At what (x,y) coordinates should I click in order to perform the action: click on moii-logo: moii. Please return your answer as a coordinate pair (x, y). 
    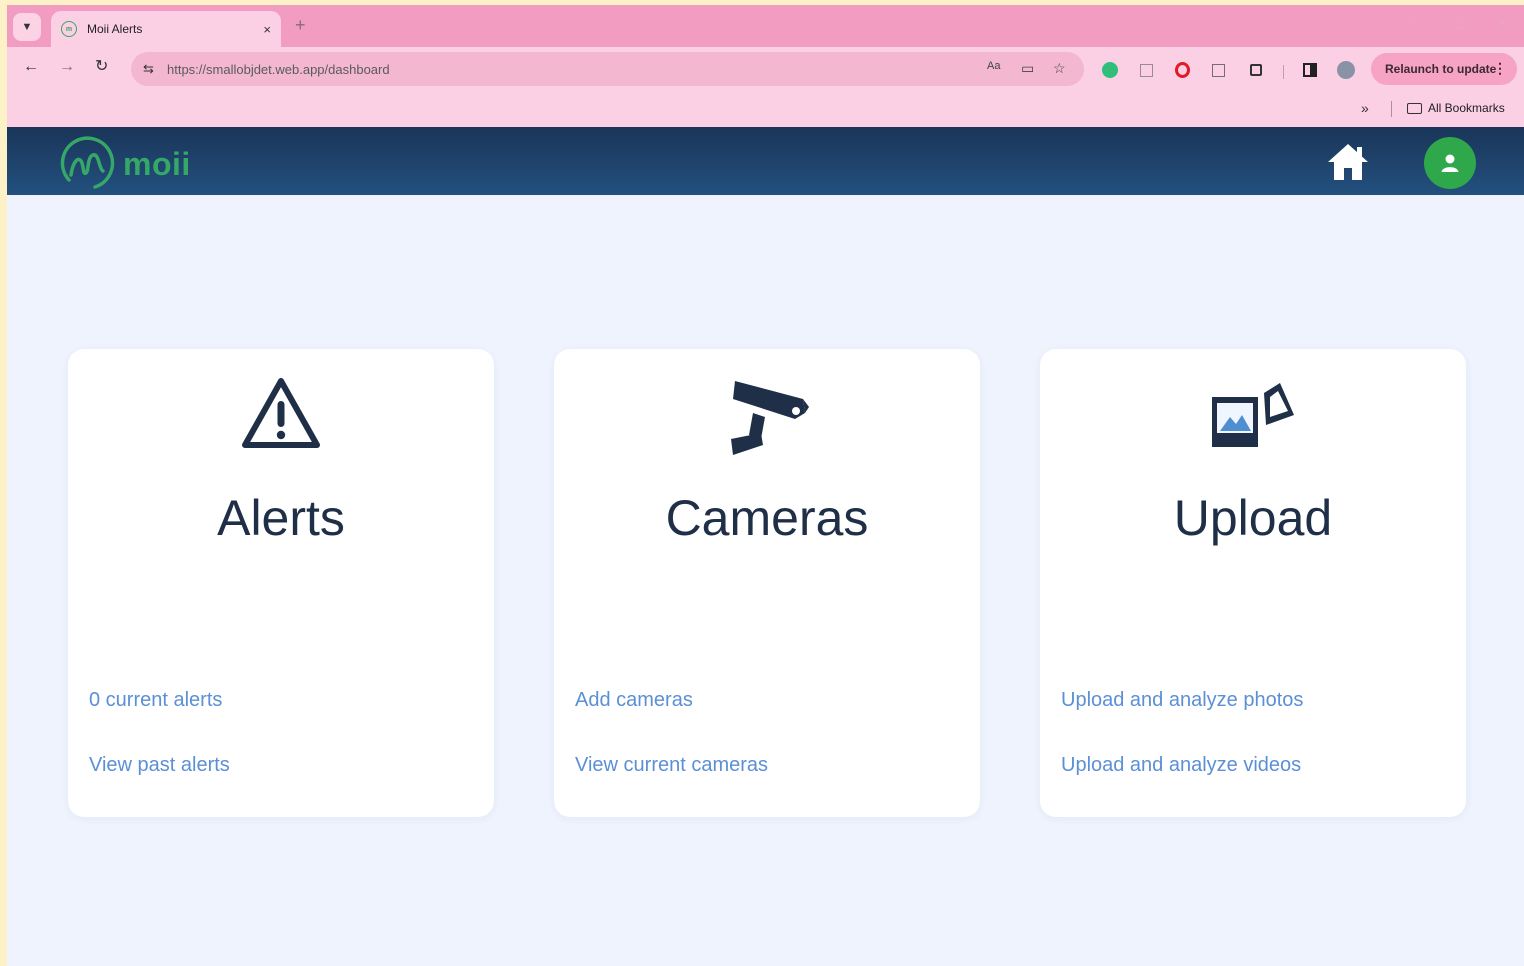
    Looking at the image, I should click on (124, 164).